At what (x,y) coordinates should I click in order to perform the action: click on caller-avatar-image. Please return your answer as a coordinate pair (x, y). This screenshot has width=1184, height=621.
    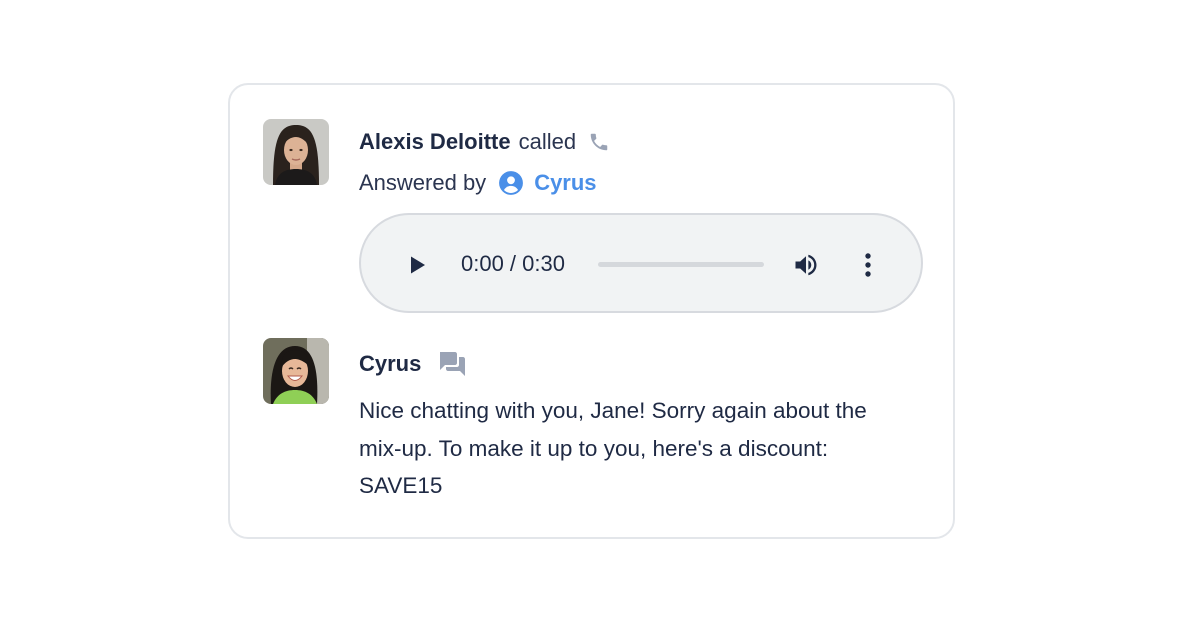
    Looking at the image, I should click on (296, 152).